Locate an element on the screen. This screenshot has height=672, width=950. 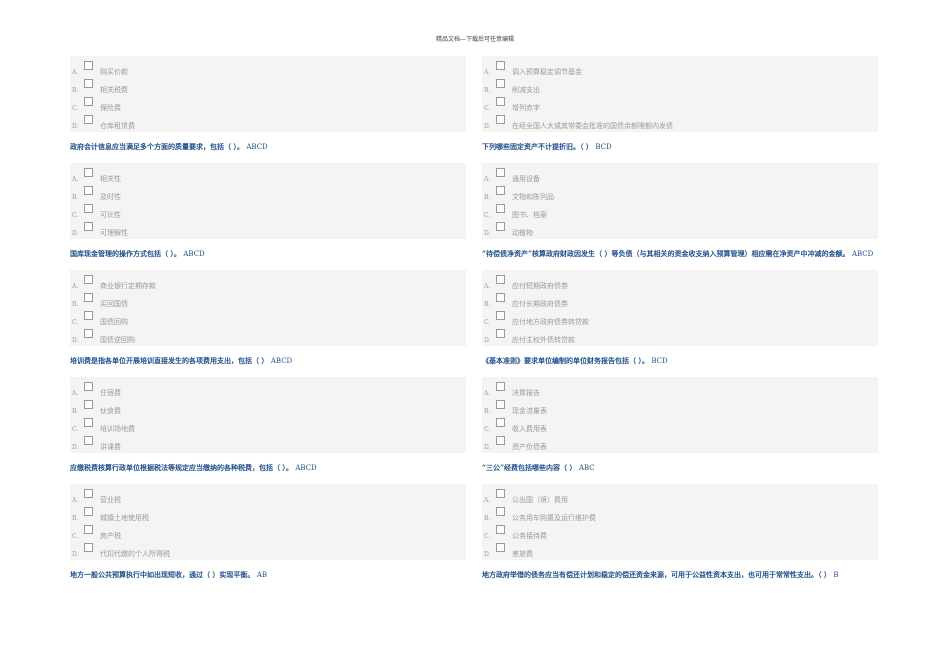
option-row: B. 文物和陈列品 is located at coordinates (680, 194).